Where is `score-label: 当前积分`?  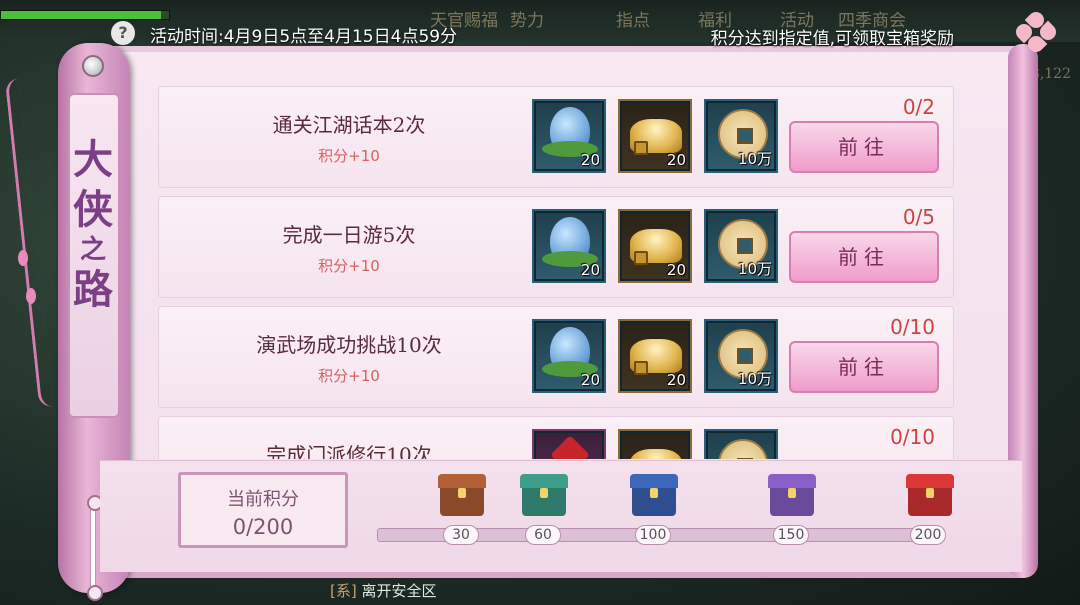 score-label: 当前积分 is located at coordinates (263, 499).